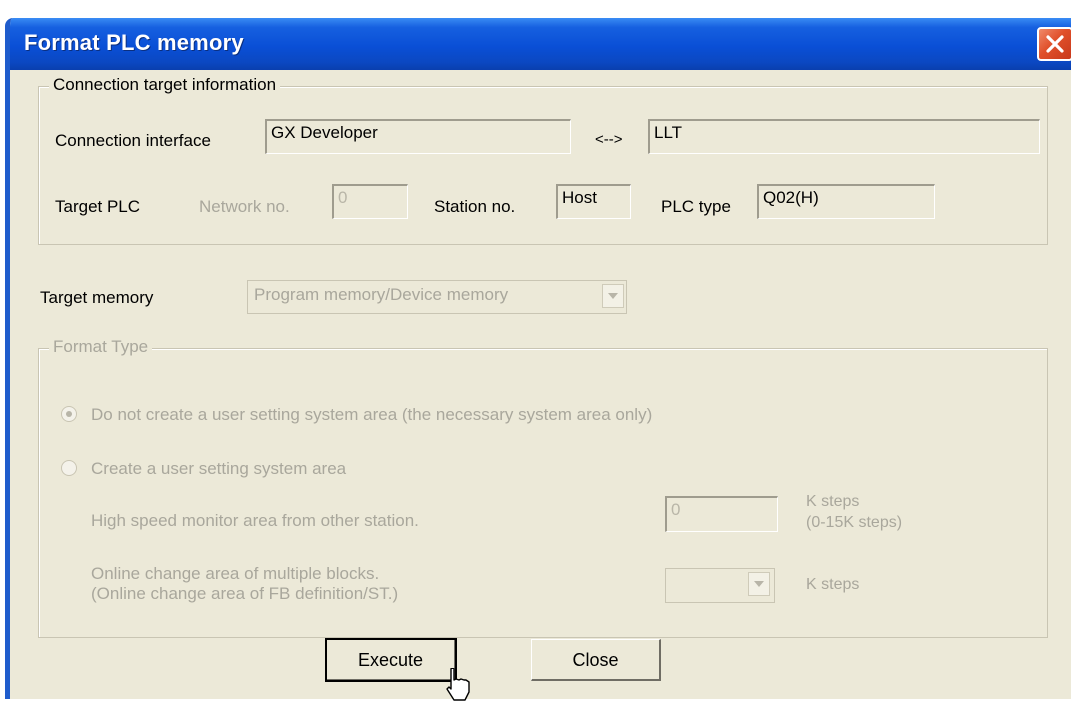  I want to click on close-icon, so click(1054, 44).